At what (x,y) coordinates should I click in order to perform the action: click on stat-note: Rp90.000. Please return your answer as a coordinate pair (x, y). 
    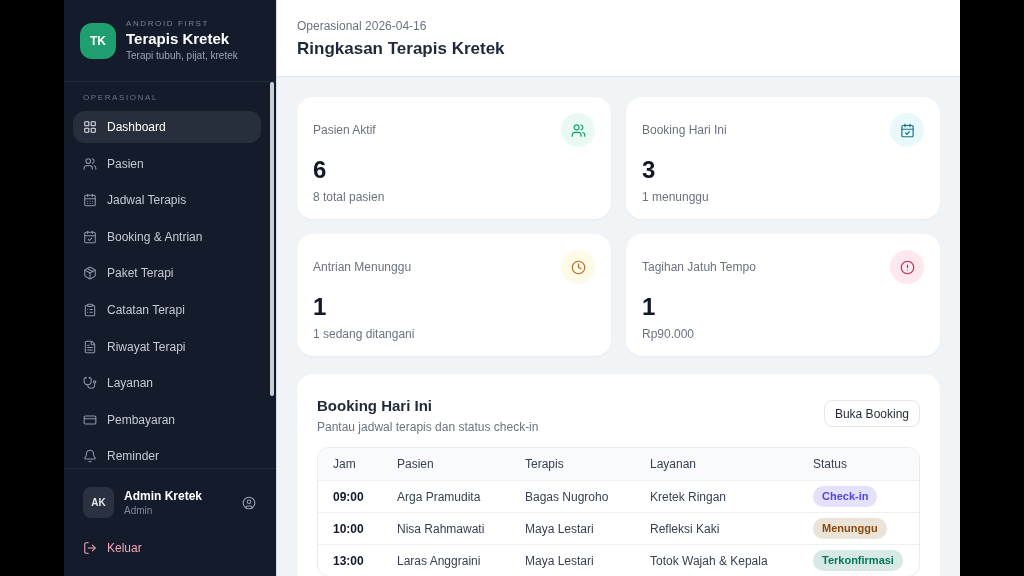
    Looking at the image, I should click on (668, 334).